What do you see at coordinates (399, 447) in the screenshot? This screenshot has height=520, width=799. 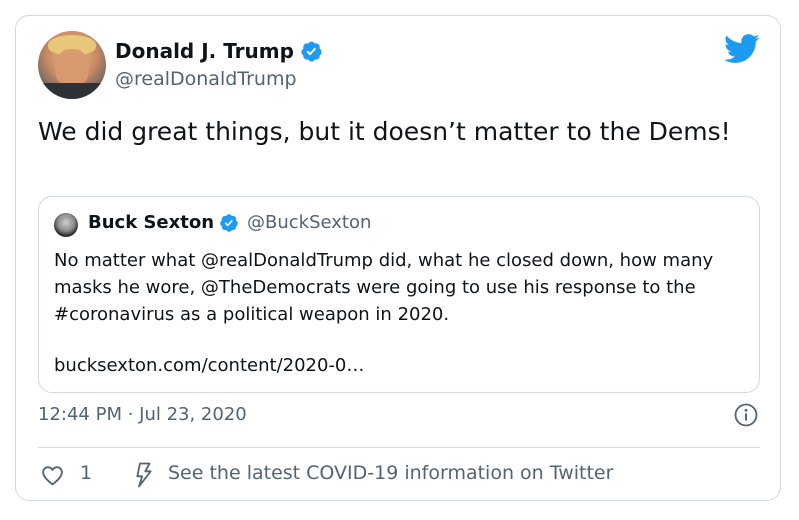 I see `divider` at bounding box center [399, 447].